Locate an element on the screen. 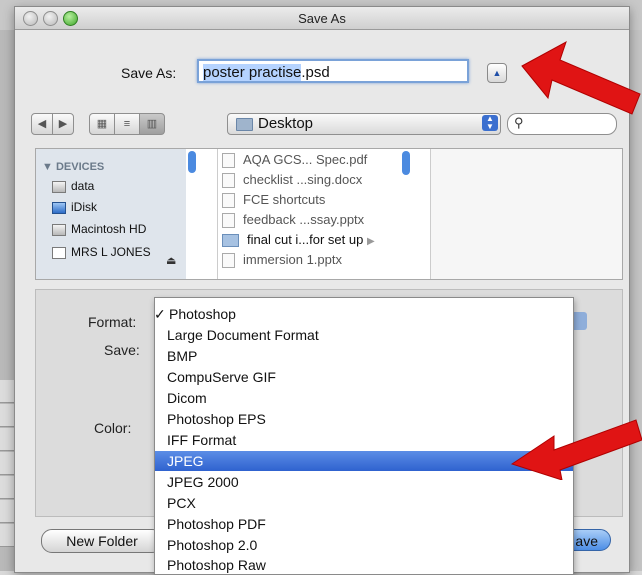 Image resolution: width=642 pixels, height=575 pixels. list-item: final cut i...for set up ▶ is located at coordinates (298, 240).